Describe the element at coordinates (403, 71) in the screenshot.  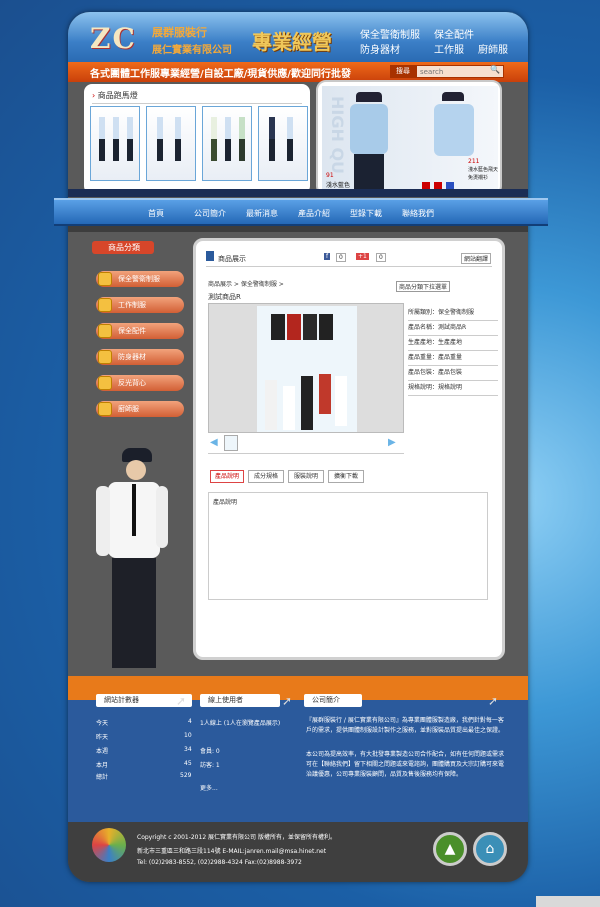
I see `search-label: 搜尋` at that location.